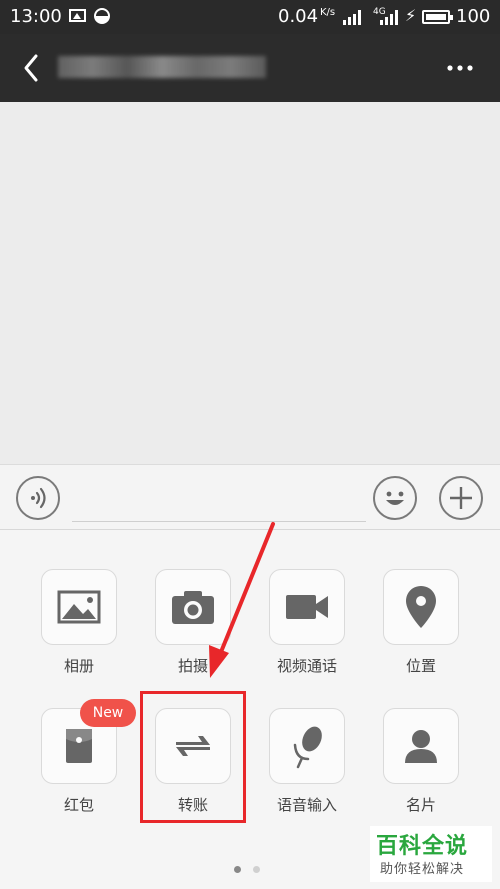 The image size is (500, 889). I want to click on network-speed-unit: K/s, so click(328, 12).